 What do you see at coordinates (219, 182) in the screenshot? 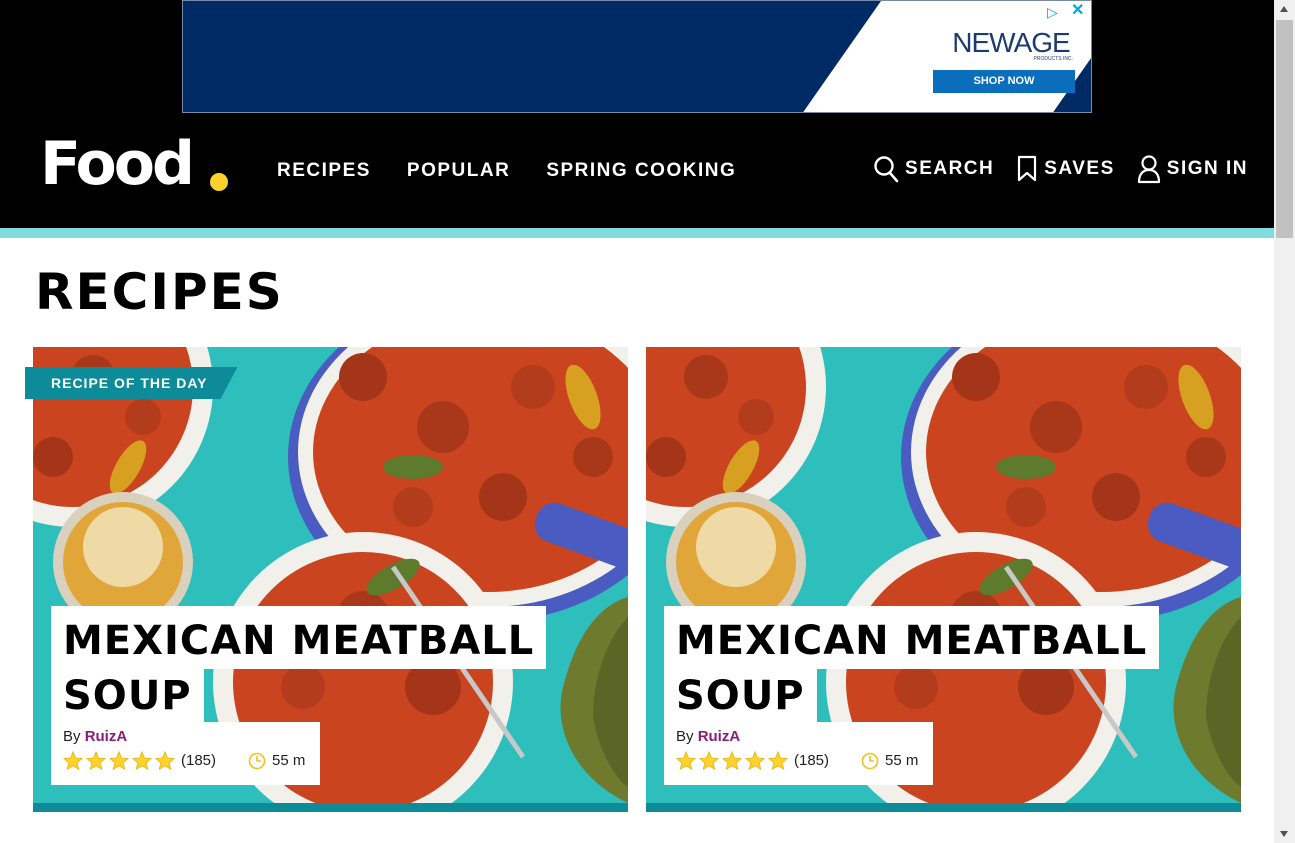
I see `logo-dot` at bounding box center [219, 182].